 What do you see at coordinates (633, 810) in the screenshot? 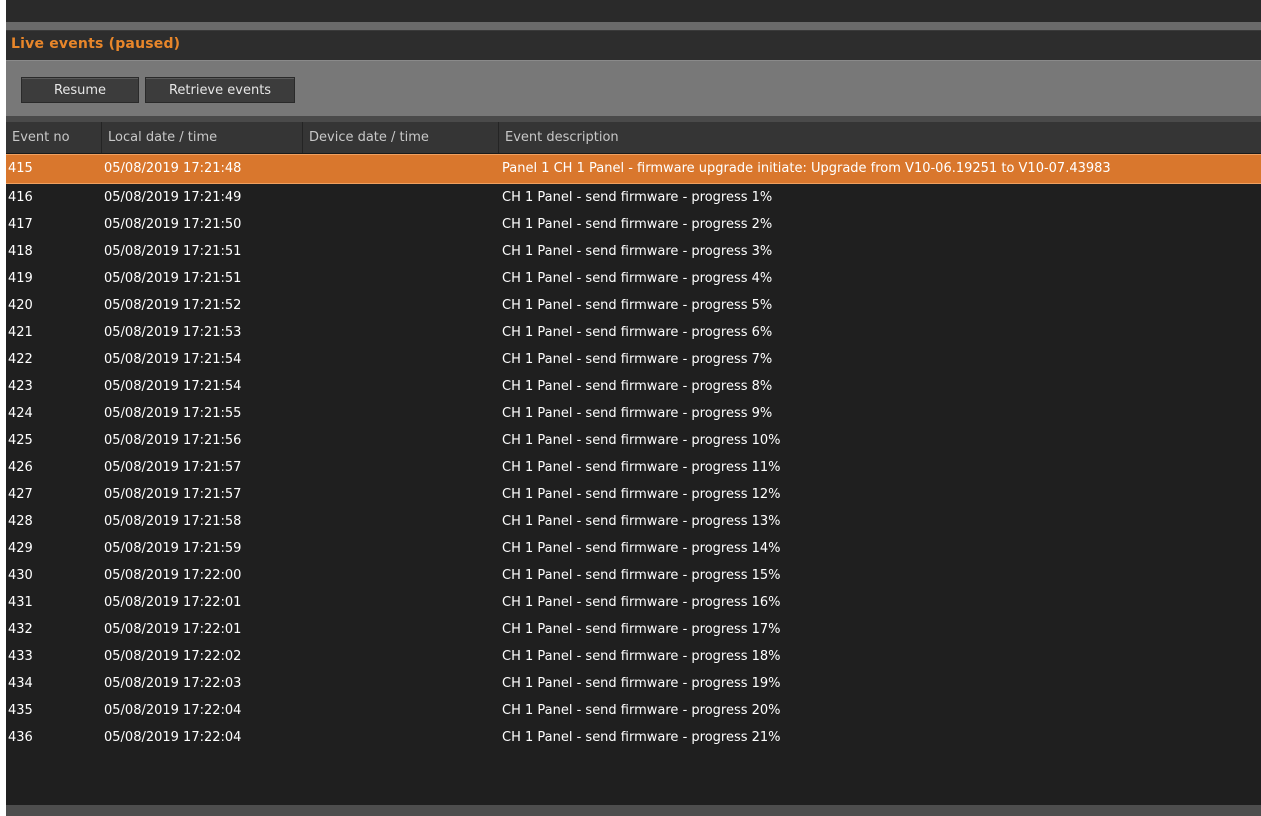
I see `horizontal-scrollbar` at bounding box center [633, 810].